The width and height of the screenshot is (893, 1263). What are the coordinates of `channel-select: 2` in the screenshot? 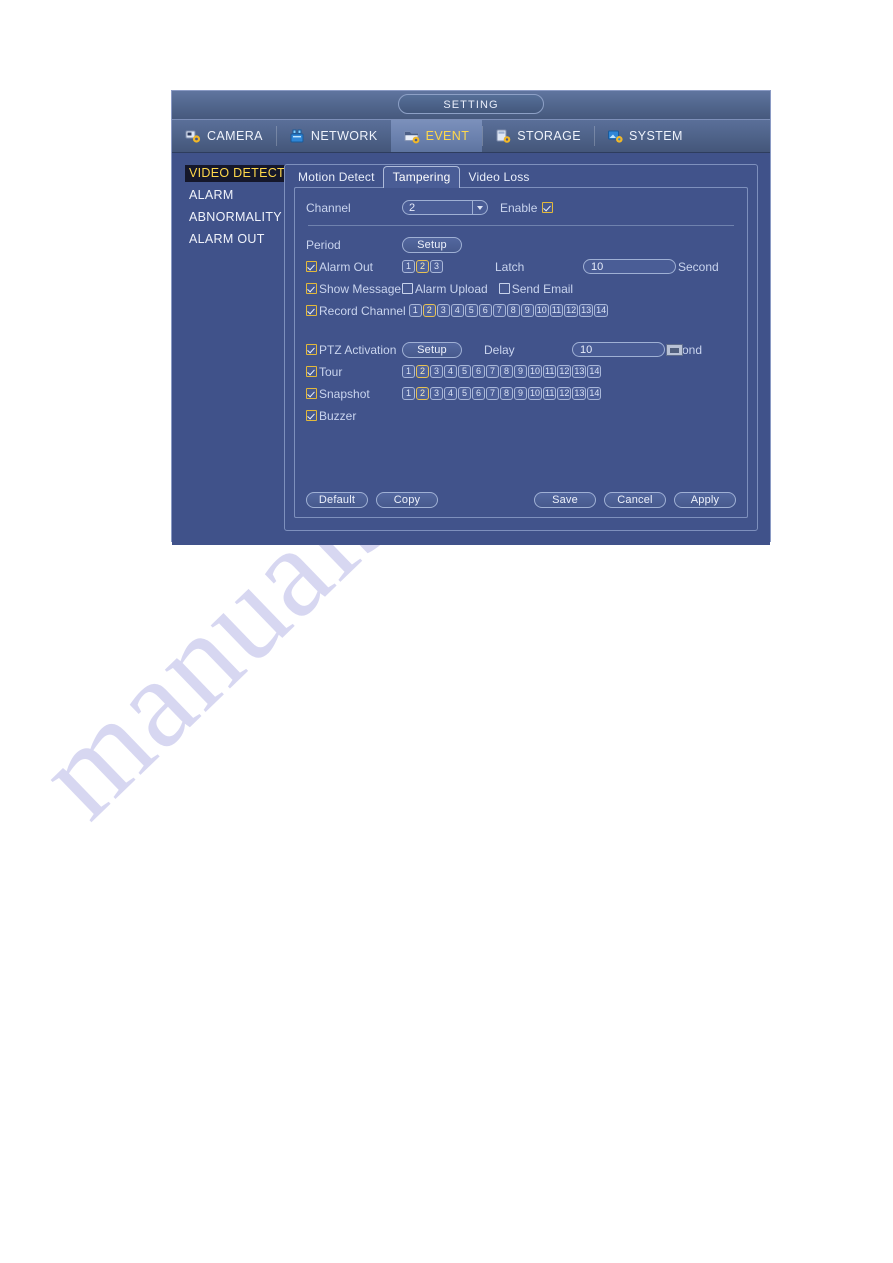 It's located at (445, 207).